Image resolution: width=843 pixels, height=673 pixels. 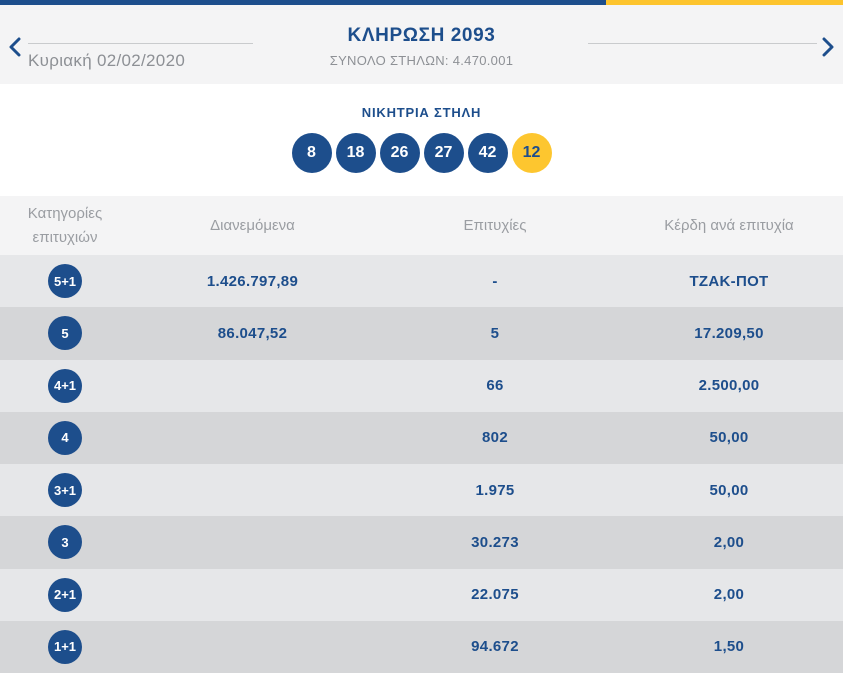 I want to click on category-badge: 3+1, so click(x=65, y=490).